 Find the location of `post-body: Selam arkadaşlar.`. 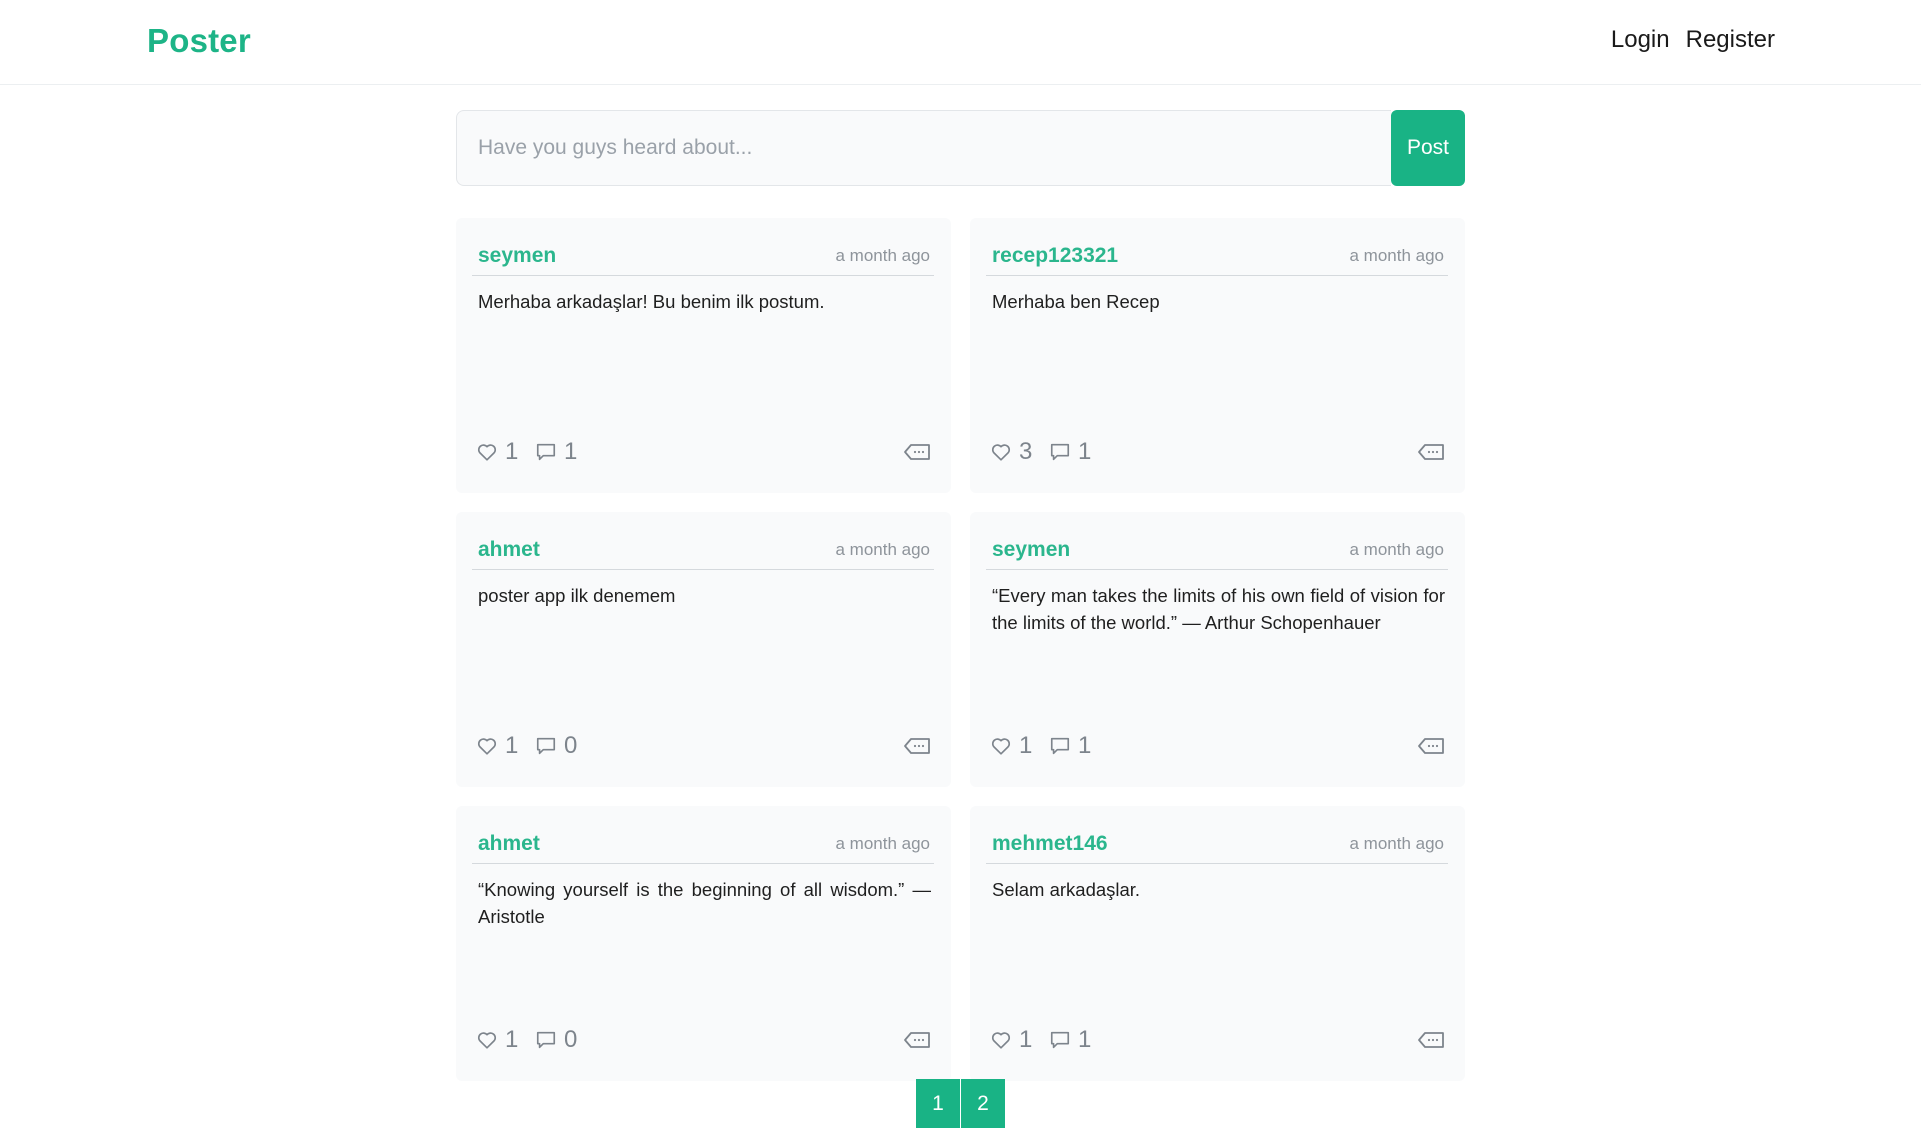

post-body: Selam arkadaşlar. is located at coordinates (1066, 889).